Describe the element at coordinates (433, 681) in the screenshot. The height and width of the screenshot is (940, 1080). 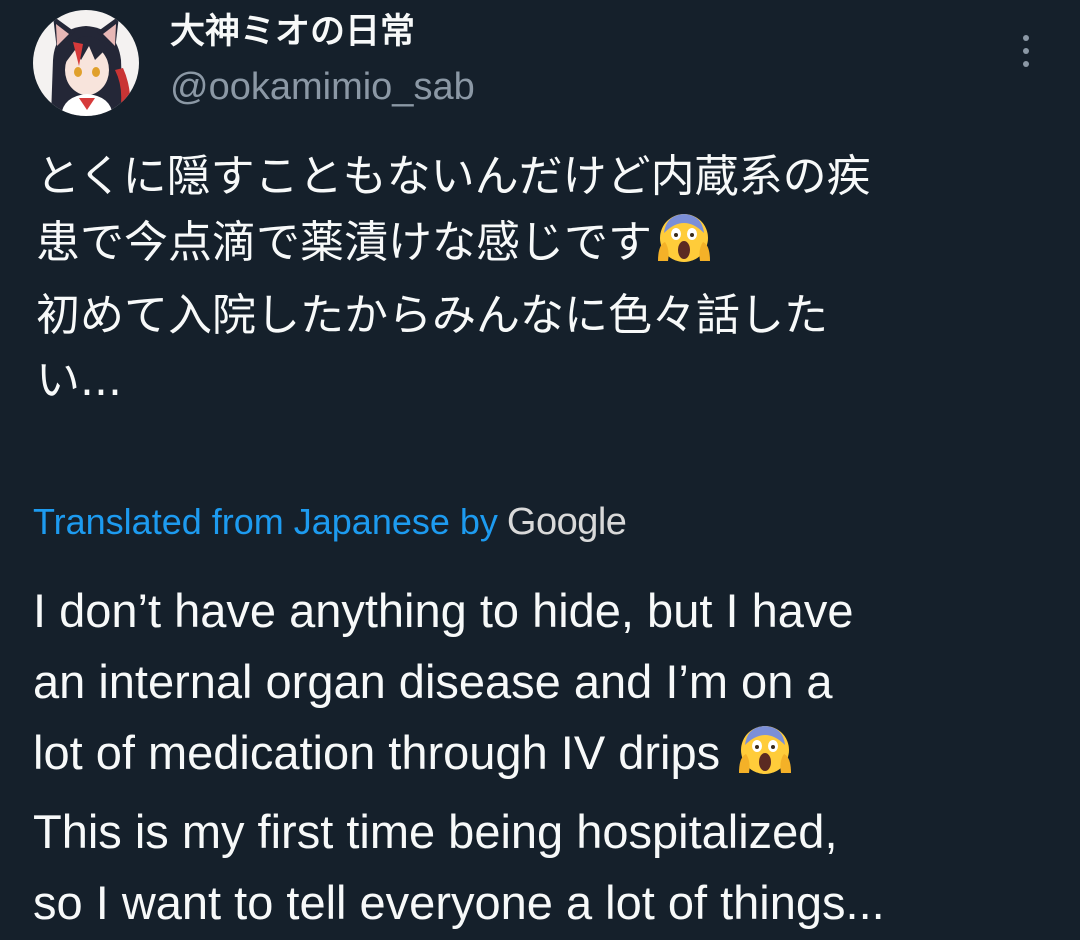
I see `translated-line: an internal organ disease and I’m on a` at that location.